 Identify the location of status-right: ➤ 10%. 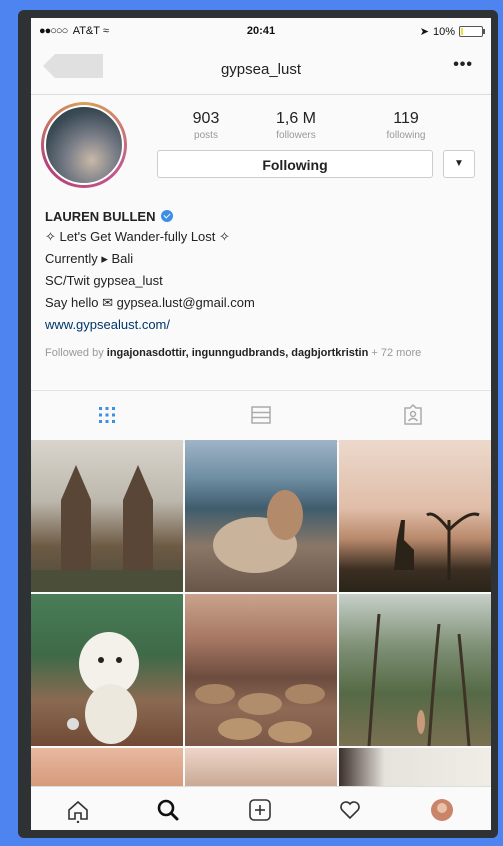
(452, 31).